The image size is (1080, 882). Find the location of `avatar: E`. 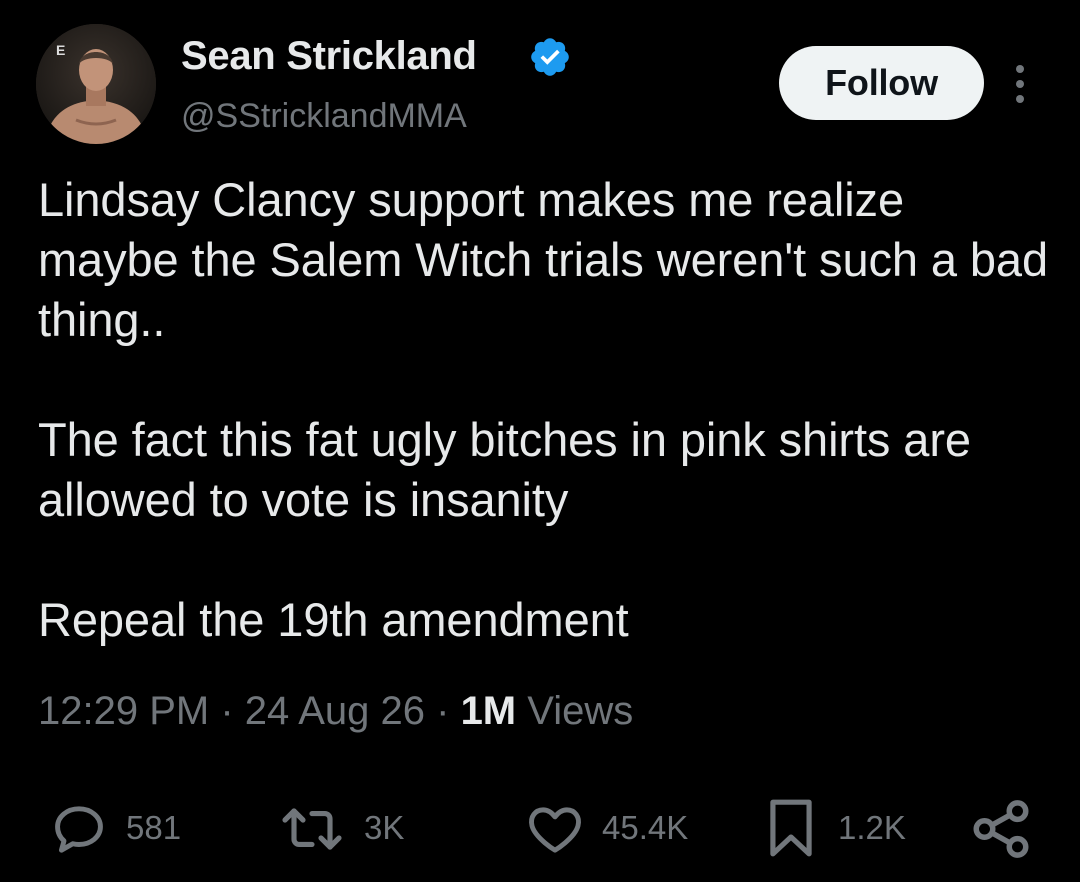

avatar: E is located at coordinates (96, 84).